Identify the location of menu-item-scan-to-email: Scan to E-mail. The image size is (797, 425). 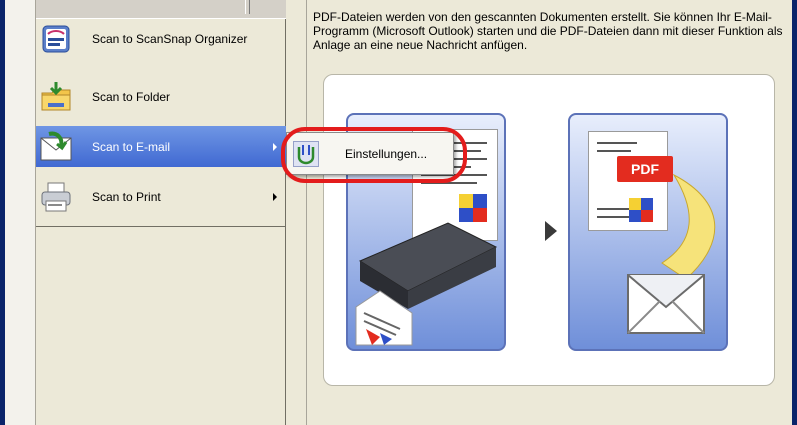
(161, 146).